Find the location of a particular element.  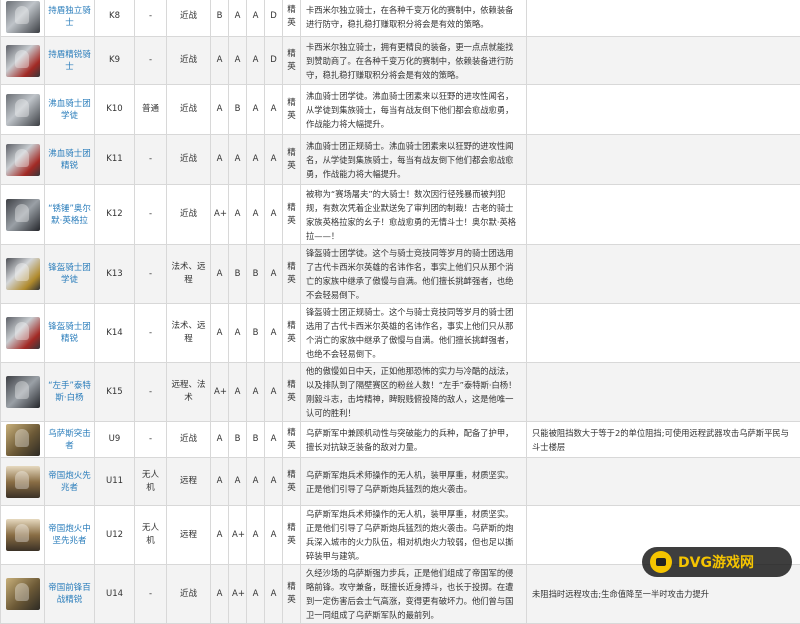

watermark-text: DVG游戏网 is located at coordinates (716, 562).